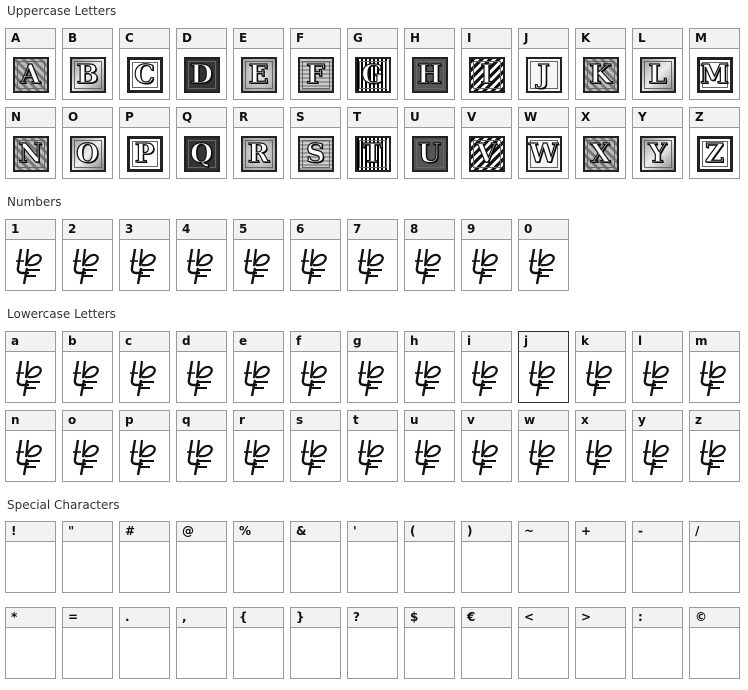  What do you see at coordinates (543, 367) in the screenshot?
I see `glyph-cell-lower-9: j` at bounding box center [543, 367].